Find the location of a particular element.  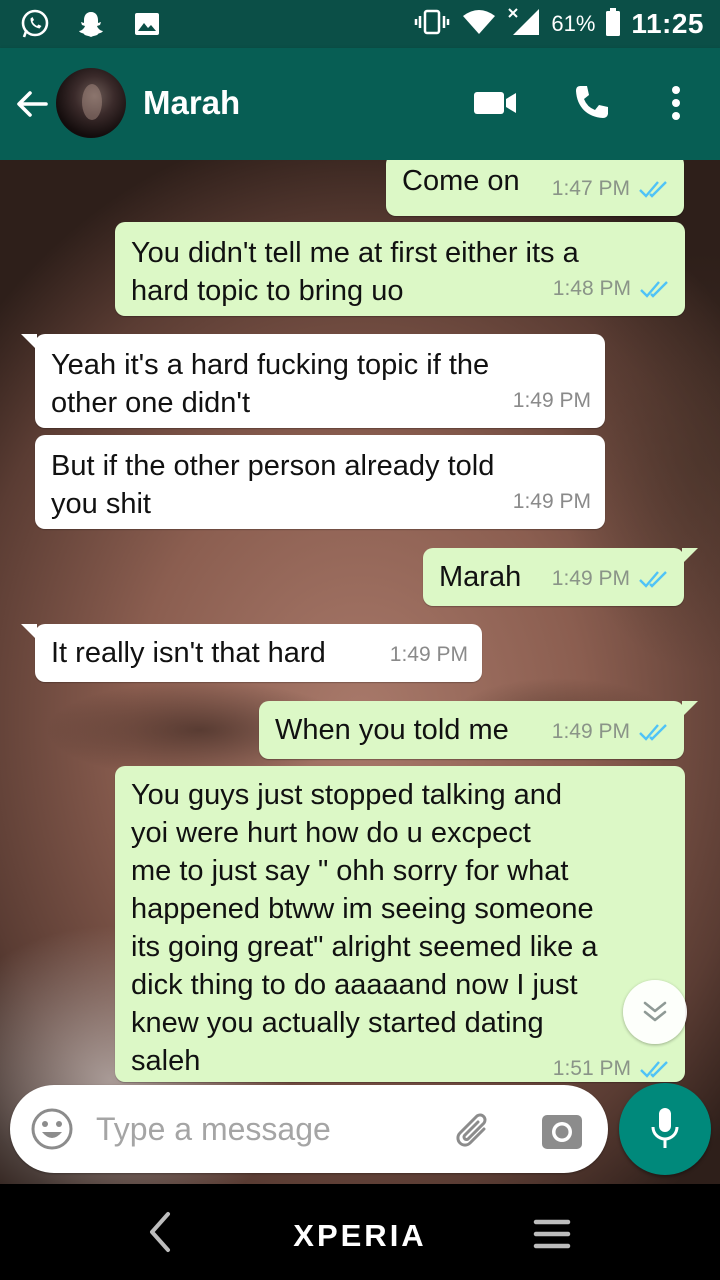

message-time: 1:48 PM is located at coordinates (591, 288).